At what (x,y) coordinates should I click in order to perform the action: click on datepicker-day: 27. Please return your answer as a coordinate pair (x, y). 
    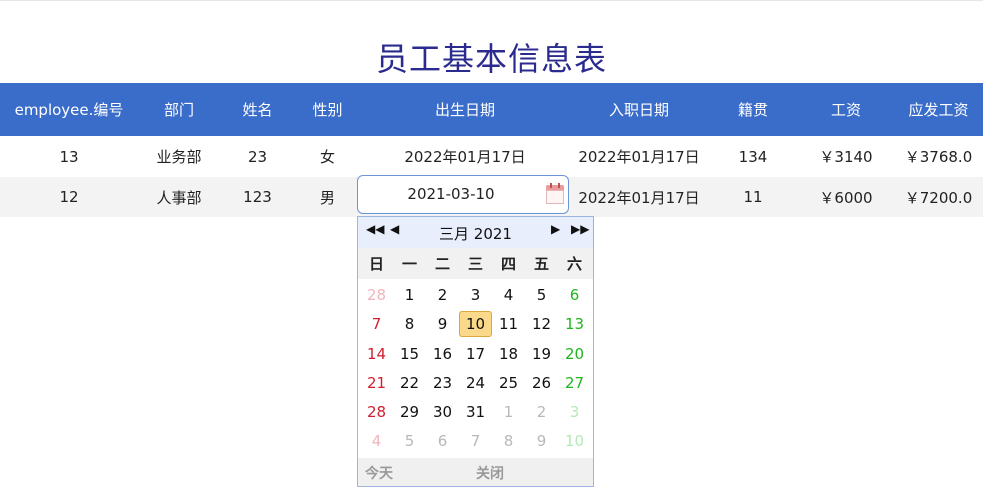
    Looking at the image, I should click on (574, 383).